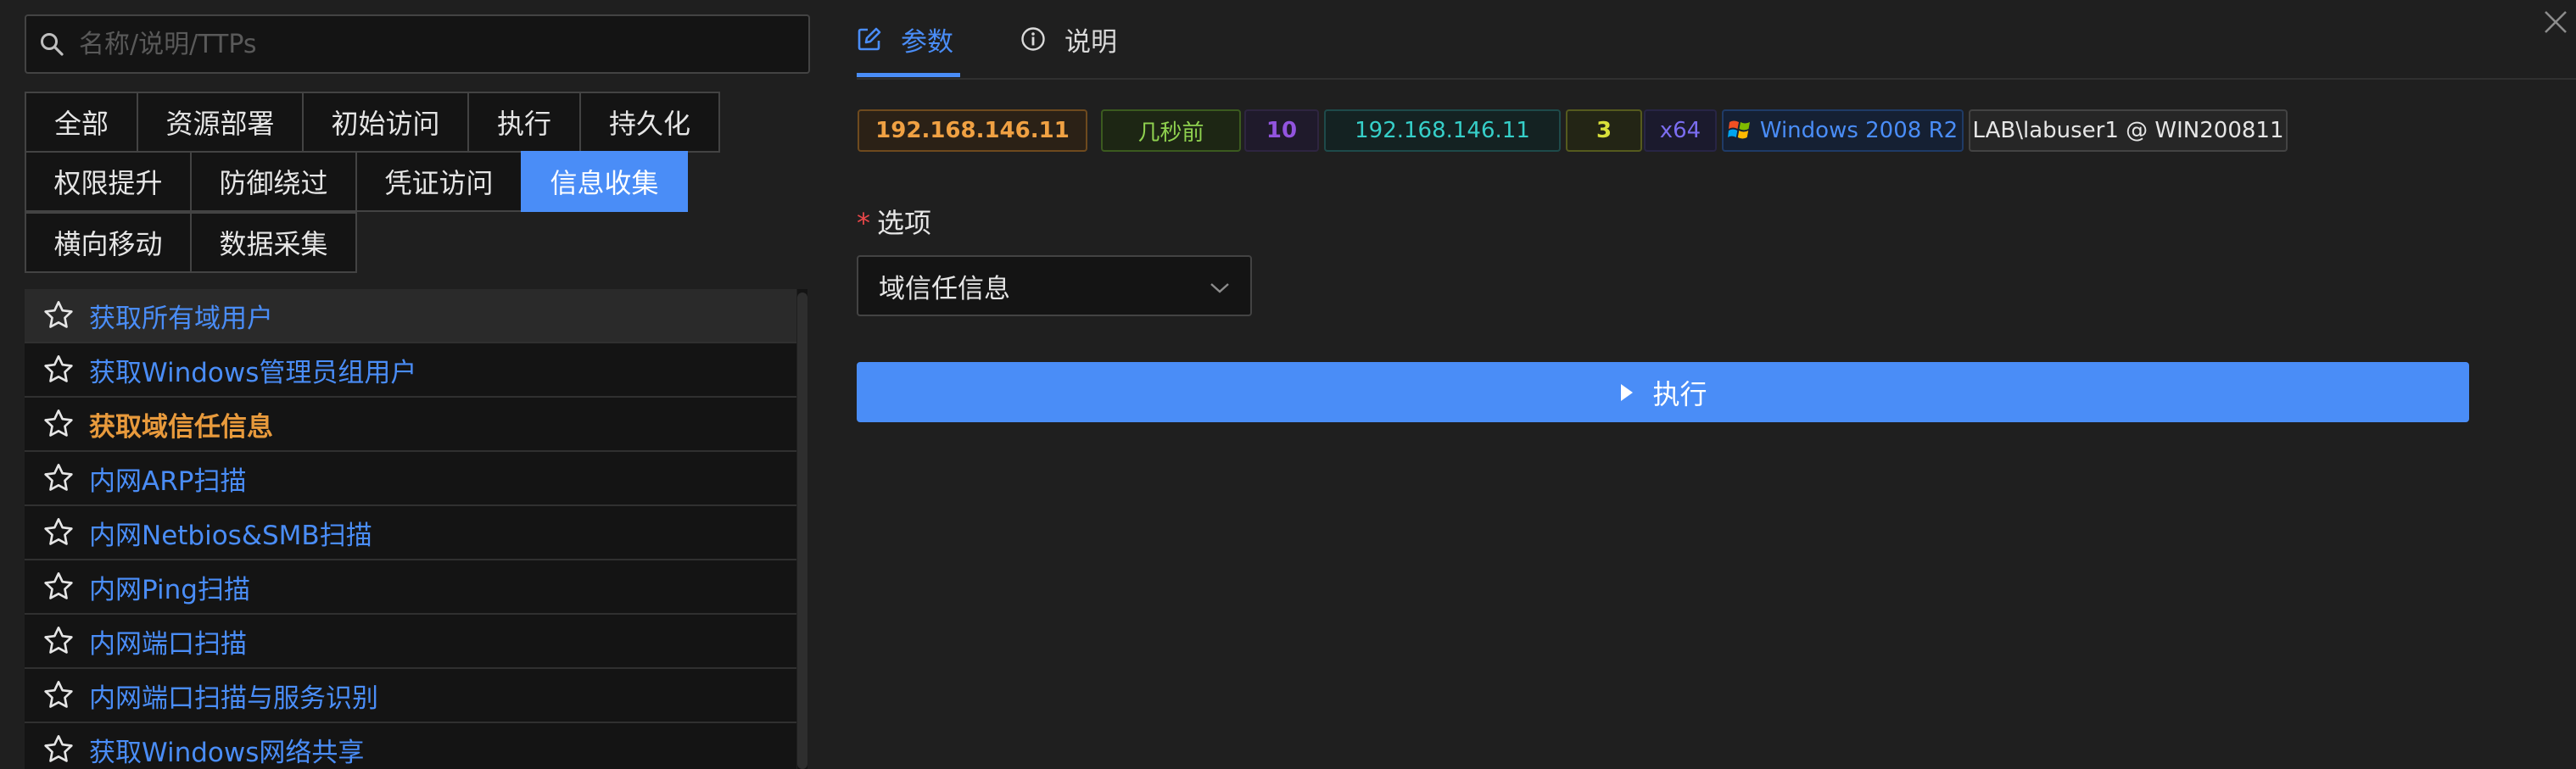  I want to click on play-icon, so click(1626, 392).